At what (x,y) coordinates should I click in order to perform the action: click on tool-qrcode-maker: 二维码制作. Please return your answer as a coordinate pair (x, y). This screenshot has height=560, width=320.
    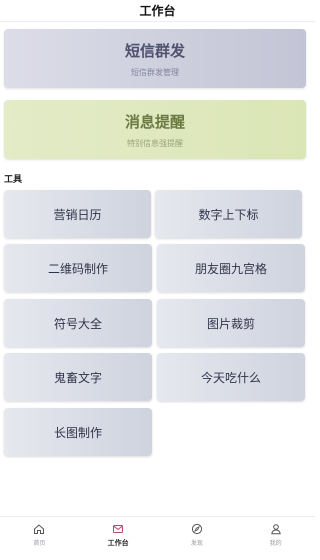
    Looking at the image, I should click on (78, 268).